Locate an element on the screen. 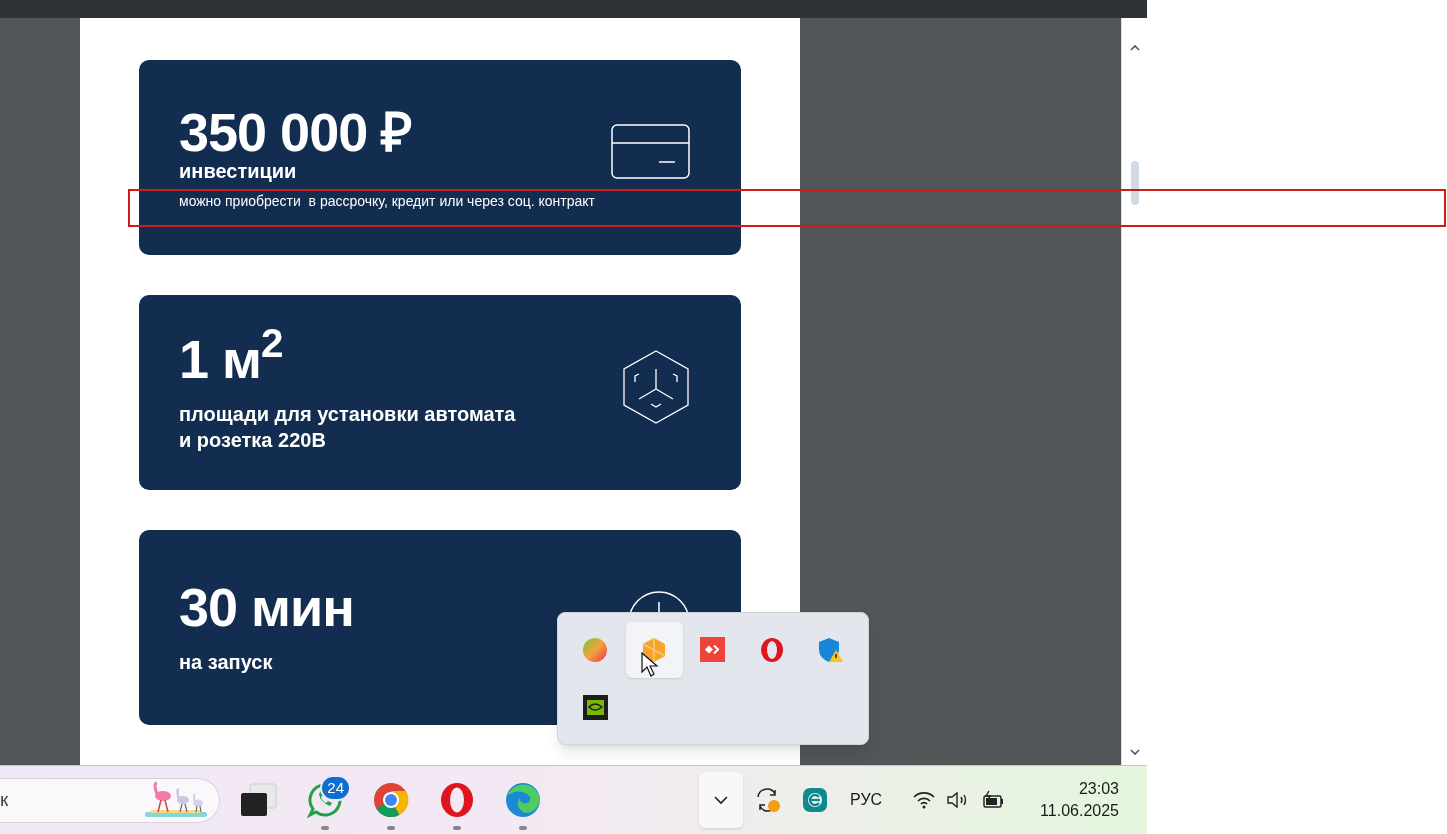  notification-badge: 24 is located at coordinates (335, 788).